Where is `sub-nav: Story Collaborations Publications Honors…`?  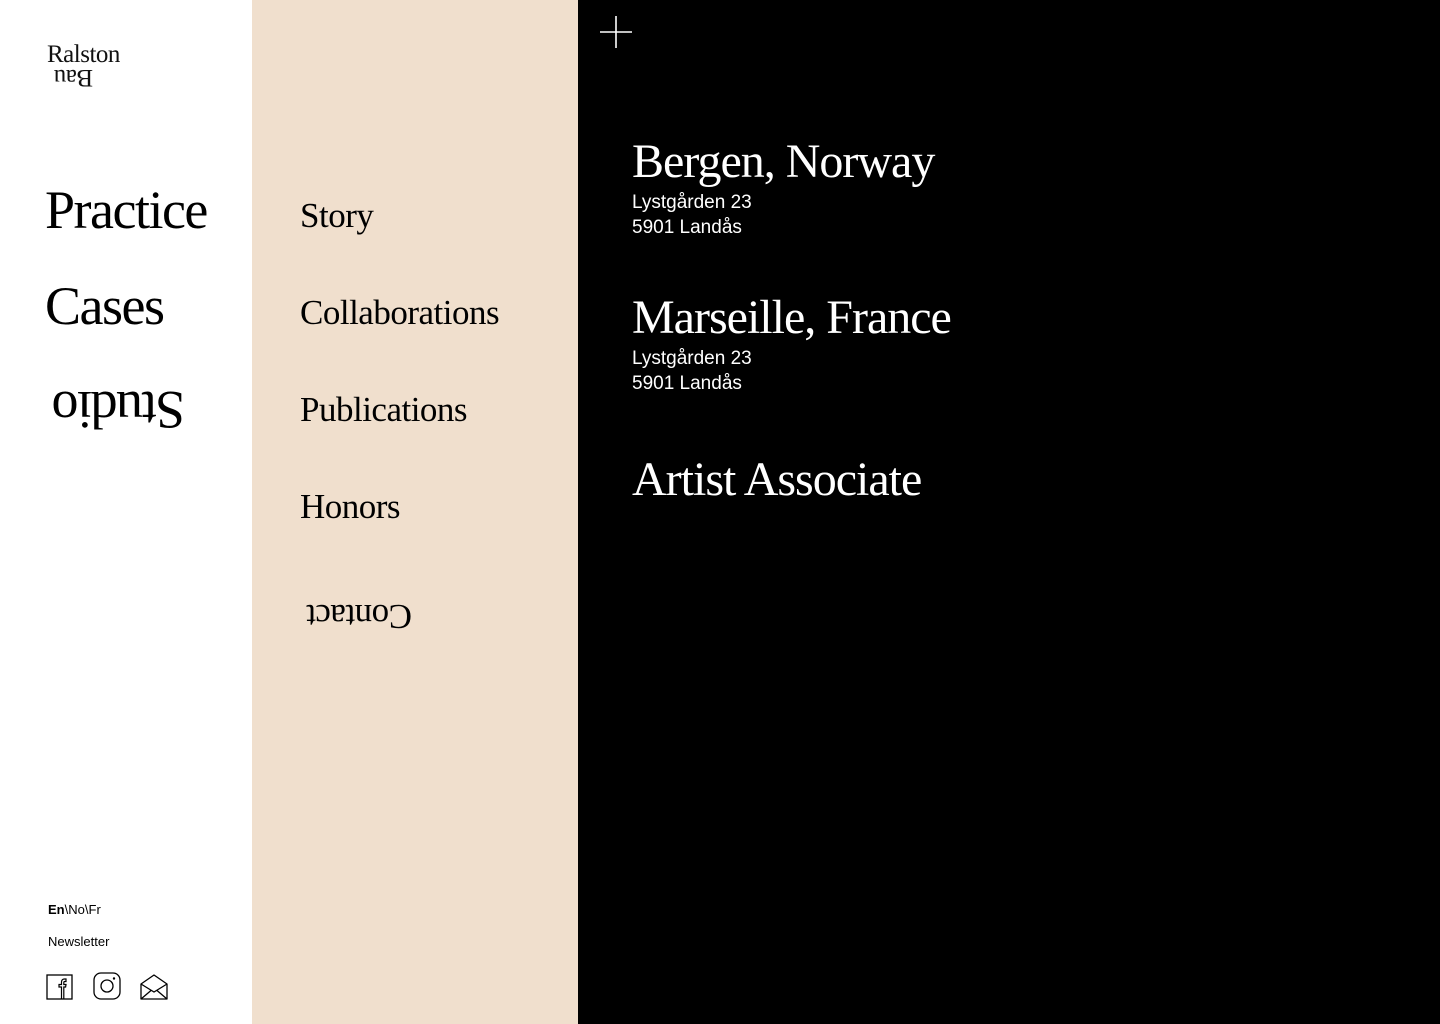 sub-nav: Story Collaborations Publications Honors… is located at coordinates (400, 436).